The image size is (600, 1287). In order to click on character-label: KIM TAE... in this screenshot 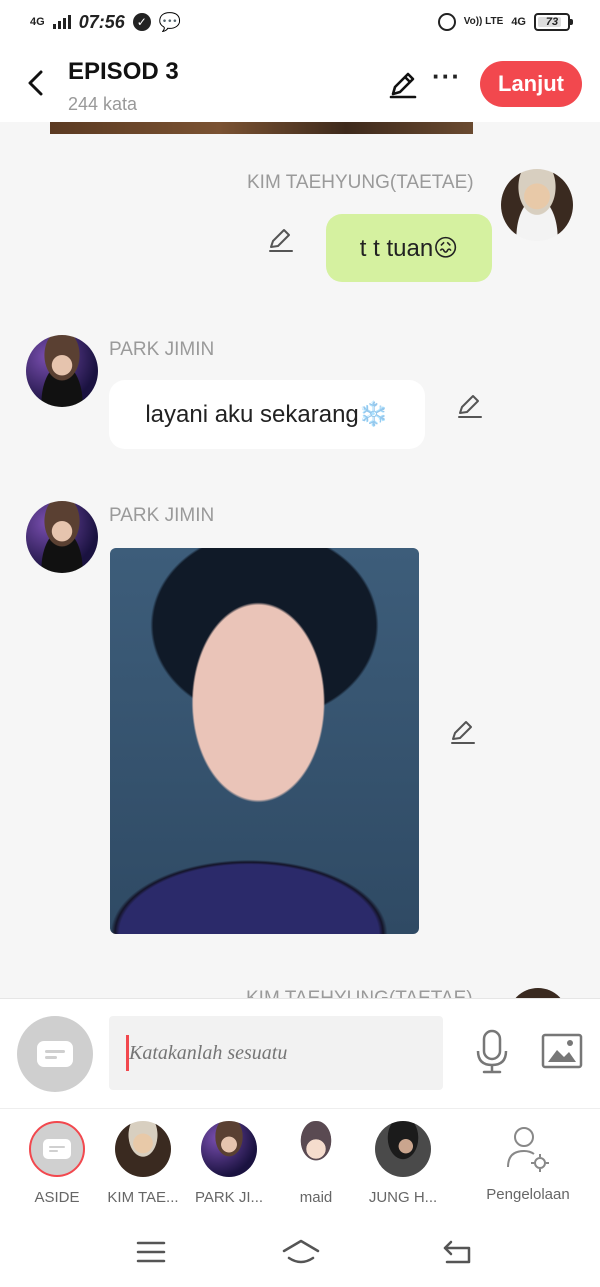, I will do `click(143, 1197)`.